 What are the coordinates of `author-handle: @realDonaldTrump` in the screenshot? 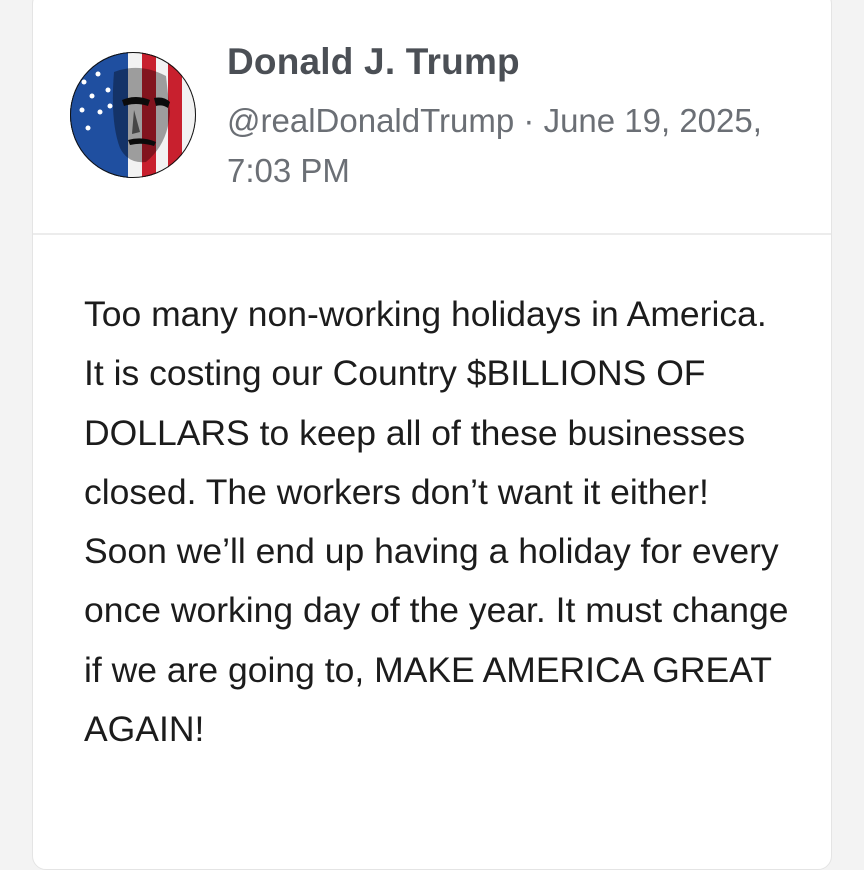 It's located at (370, 120).